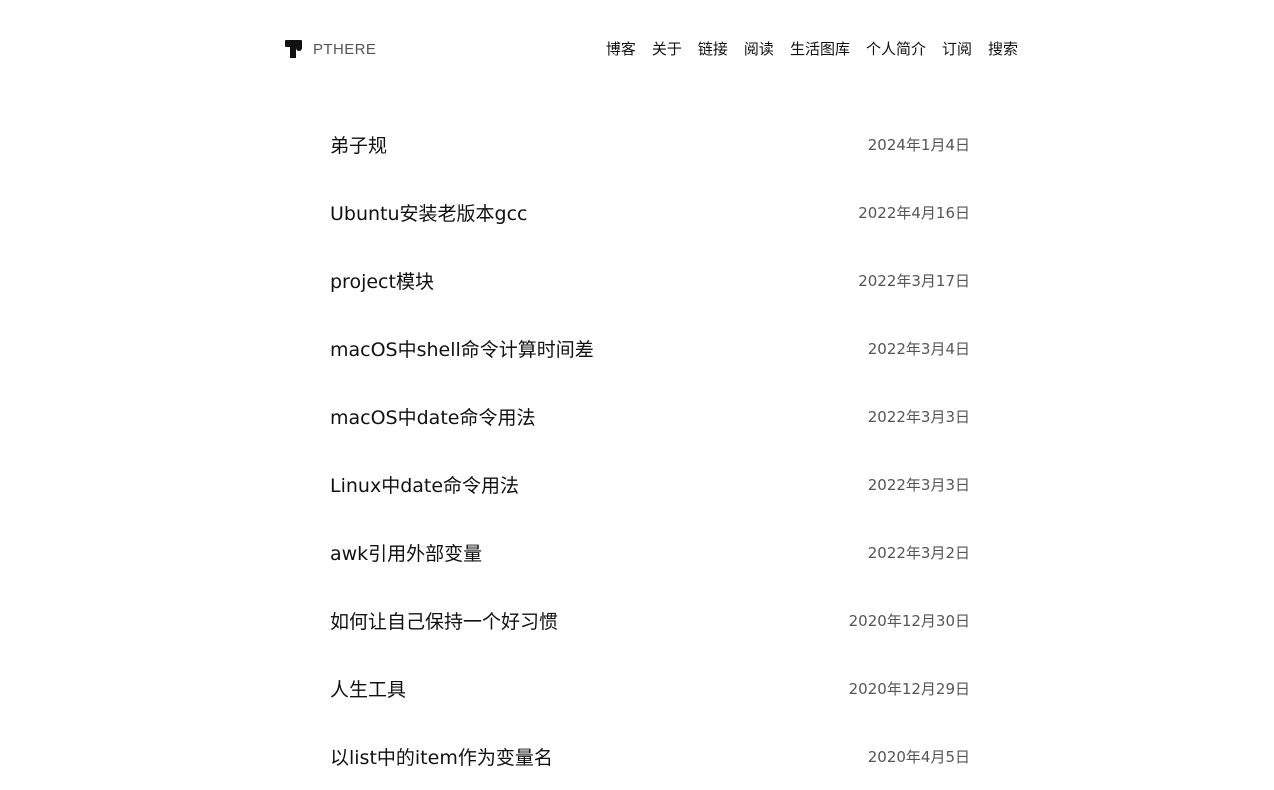 The image size is (1274, 790). What do you see at coordinates (1003, 49) in the screenshot?
I see `nav-link-search: 搜索` at bounding box center [1003, 49].